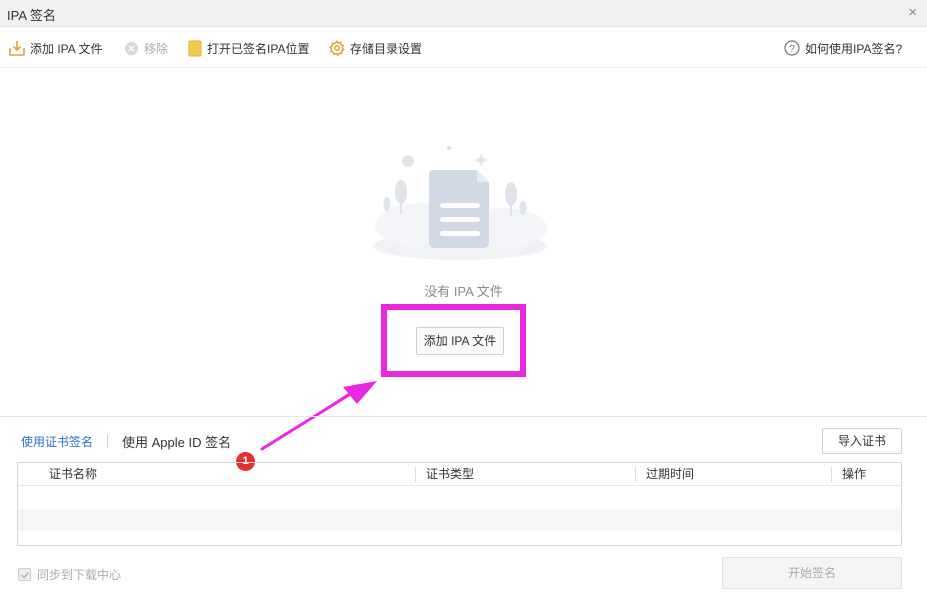  What do you see at coordinates (854, 474) in the screenshot?
I see `column-header-actions: 操作` at bounding box center [854, 474].